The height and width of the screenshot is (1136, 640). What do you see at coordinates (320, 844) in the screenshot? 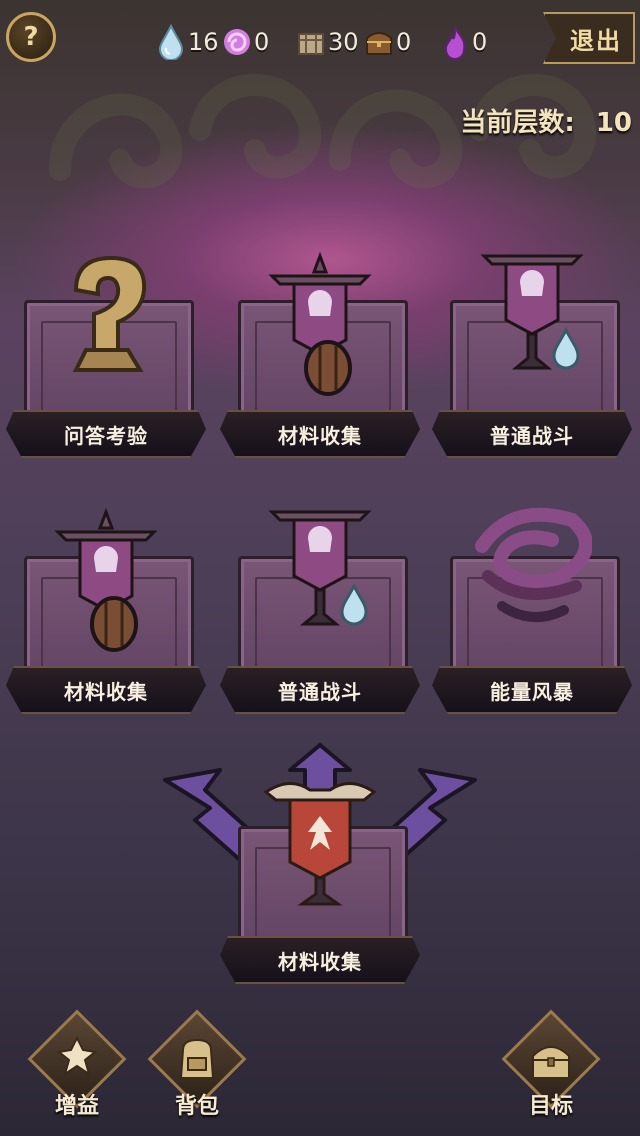
I see `red-banner-icon` at bounding box center [320, 844].